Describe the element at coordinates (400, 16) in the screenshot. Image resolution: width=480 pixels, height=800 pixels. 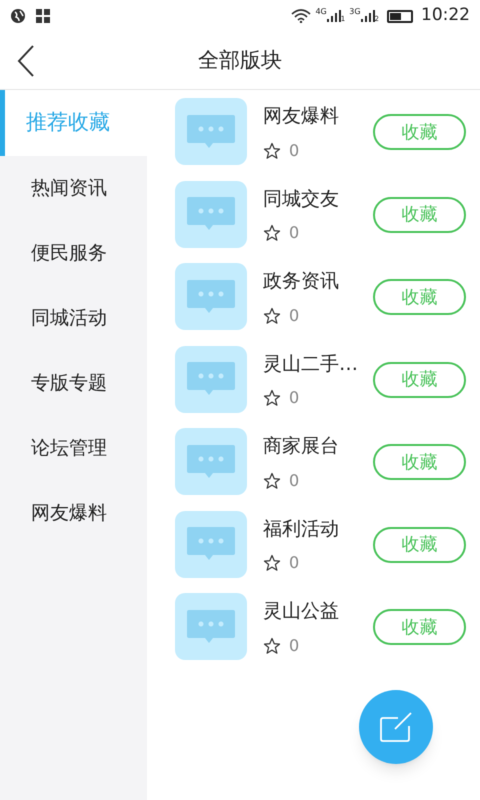
I see `battery-icon` at that location.